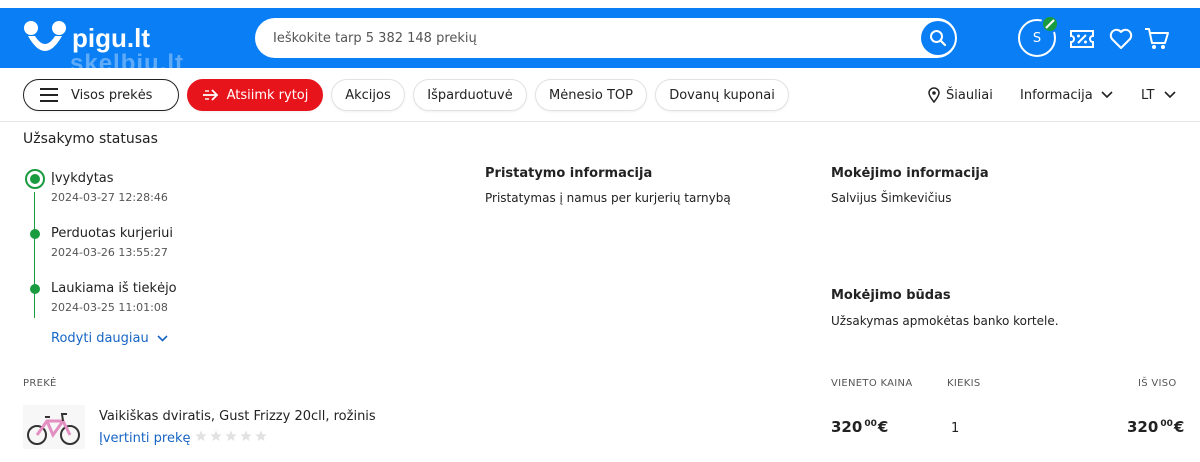  Describe the element at coordinates (267, 95) in the screenshot. I see `pickup-tomorrow-label: Atsiimk rytoj` at that location.